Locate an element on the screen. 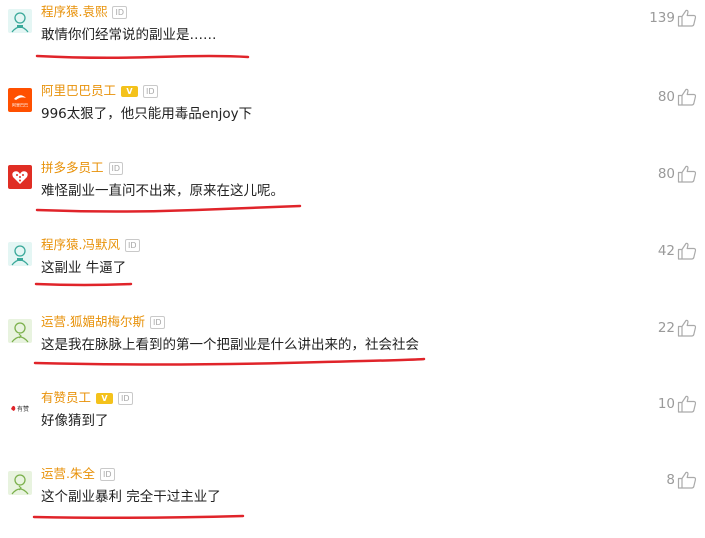 This screenshot has height=538, width=705. author-name: 阿里巴巴员工 is located at coordinates (78, 91).